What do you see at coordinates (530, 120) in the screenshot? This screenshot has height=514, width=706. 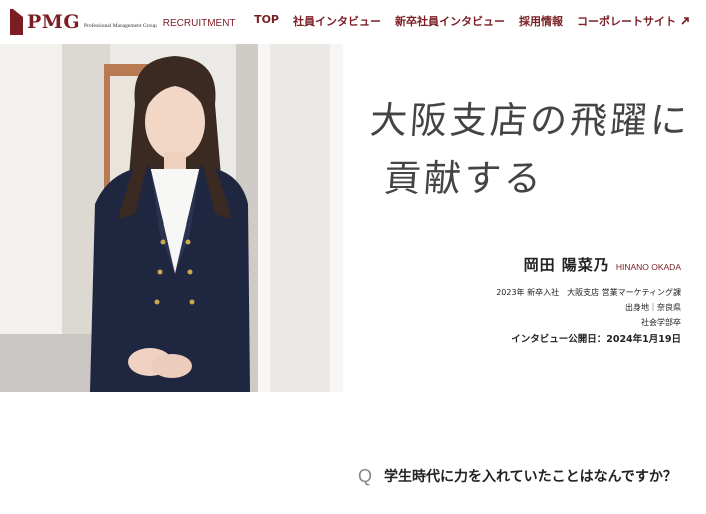 I see `interview-title-line1: 大阪支店の飛躍に` at bounding box center [530, 120].